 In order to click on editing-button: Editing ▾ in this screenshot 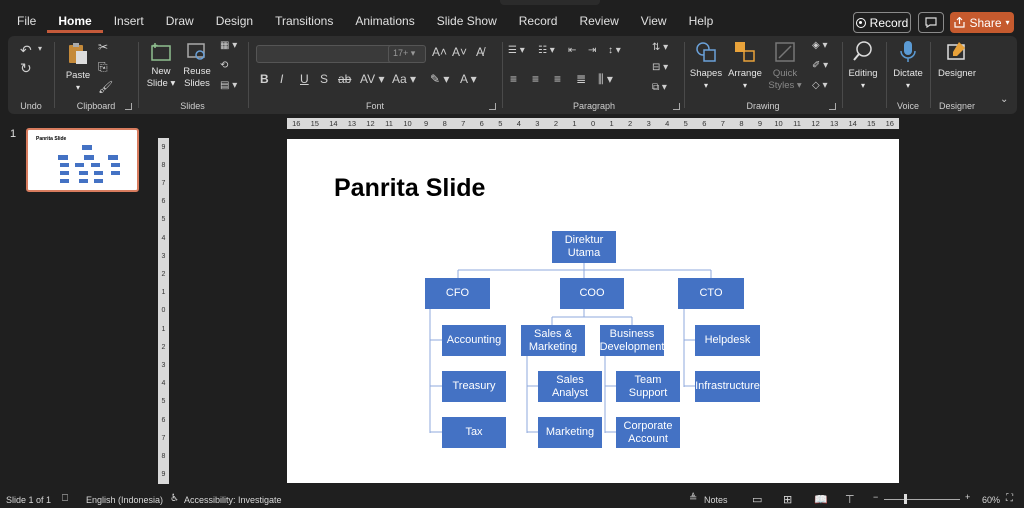, I will do `click(863, 66)`.